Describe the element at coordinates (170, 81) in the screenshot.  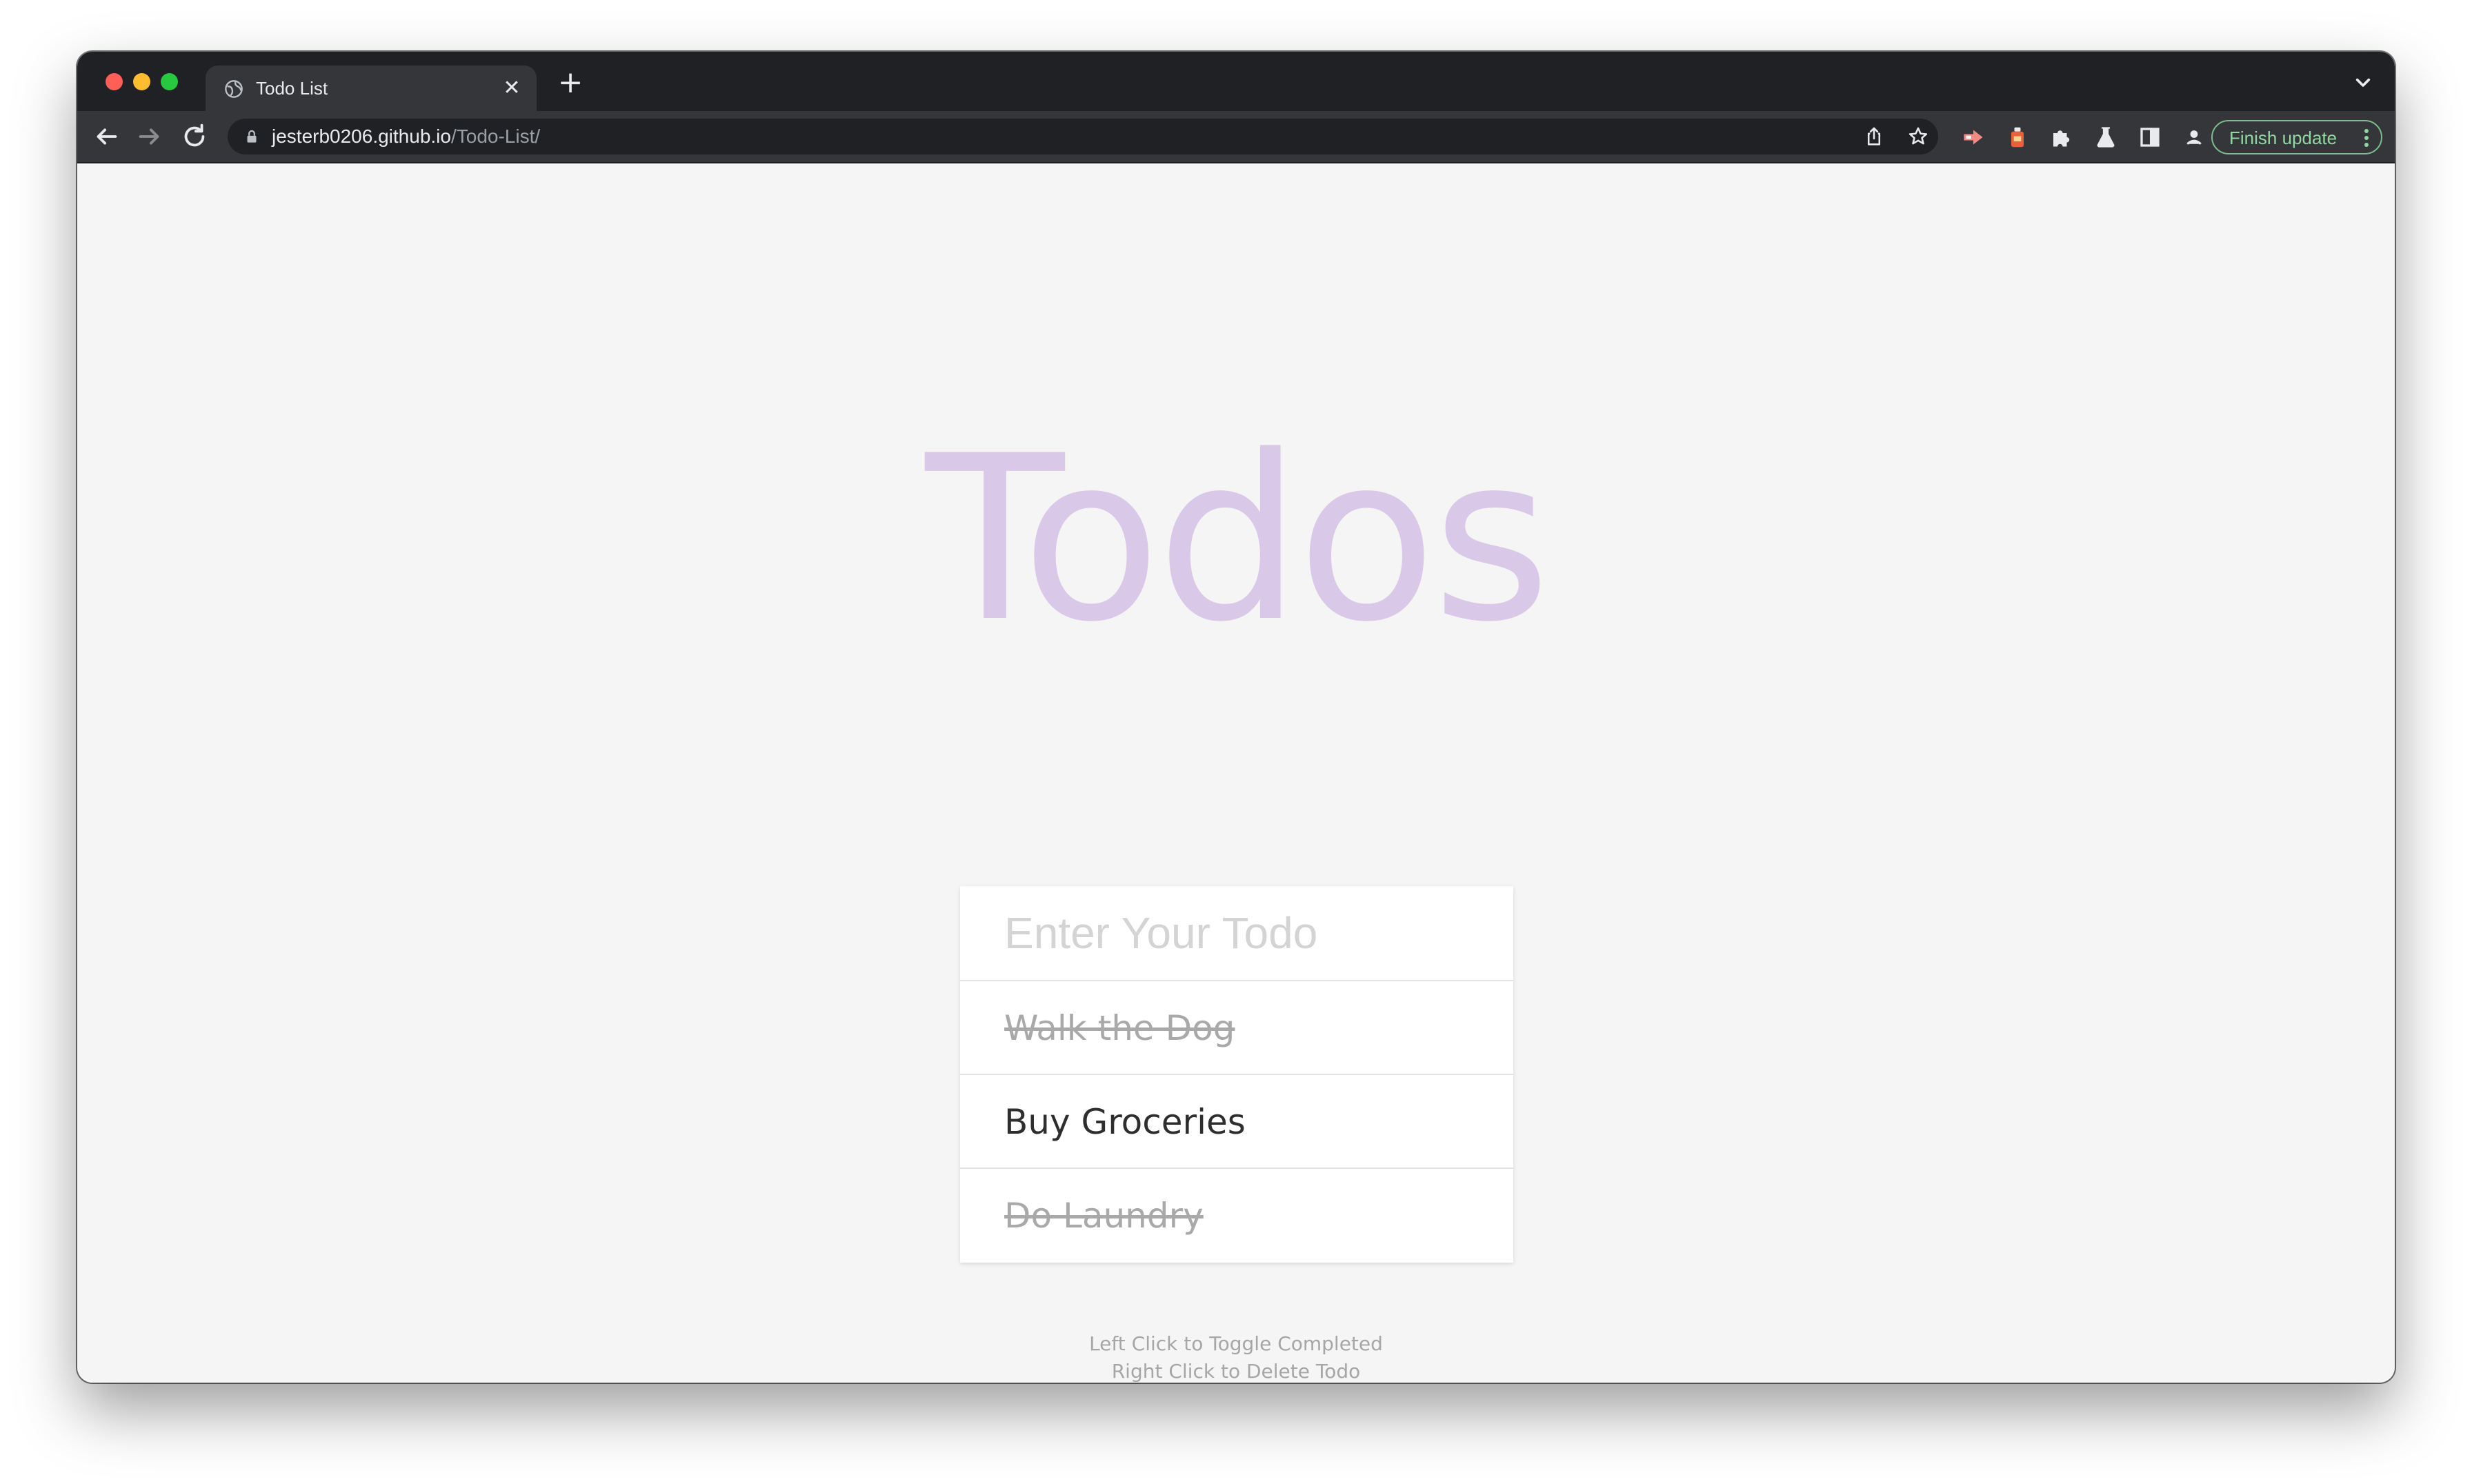
I see `zoom-window-button` at that location.